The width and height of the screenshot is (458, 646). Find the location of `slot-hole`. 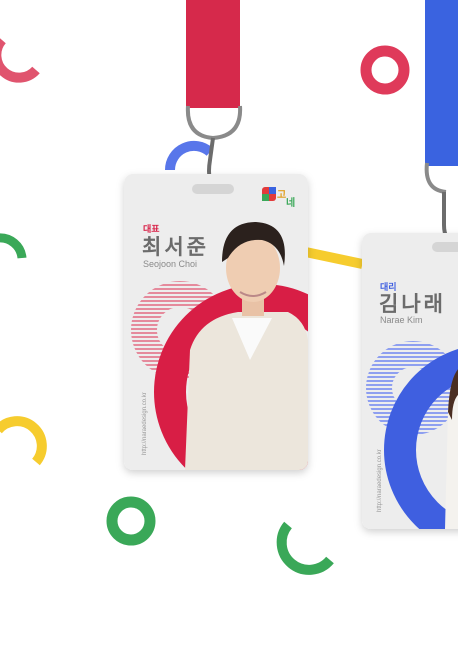

slot-hole is located at coordinates (213, 189).